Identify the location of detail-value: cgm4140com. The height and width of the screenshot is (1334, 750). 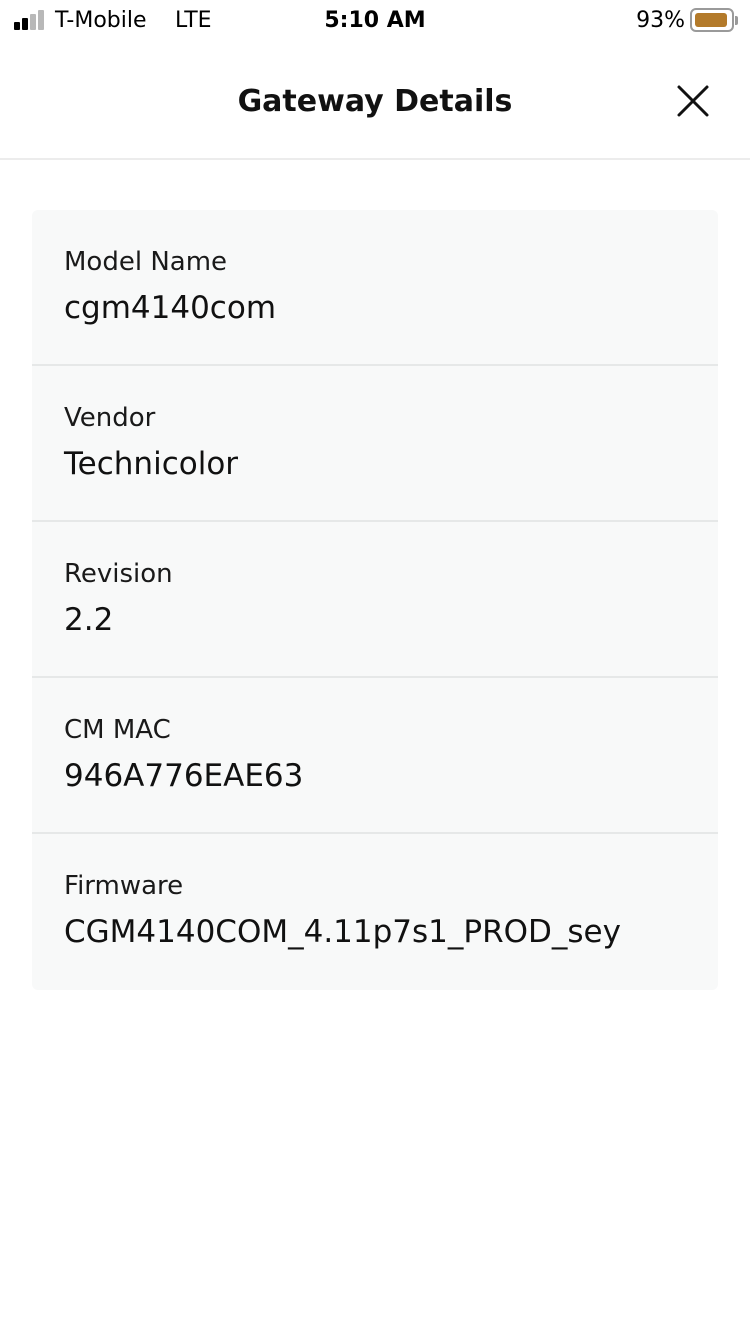
(170, 308).